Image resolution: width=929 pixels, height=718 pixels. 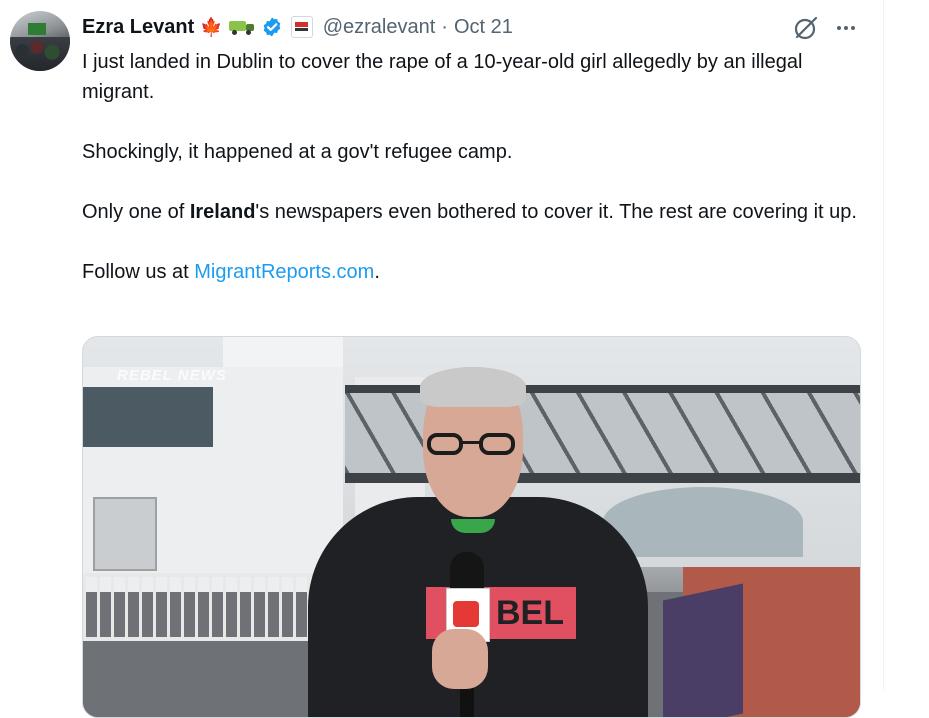 I want to click on reporter-hair, so click(x=473, y=387).